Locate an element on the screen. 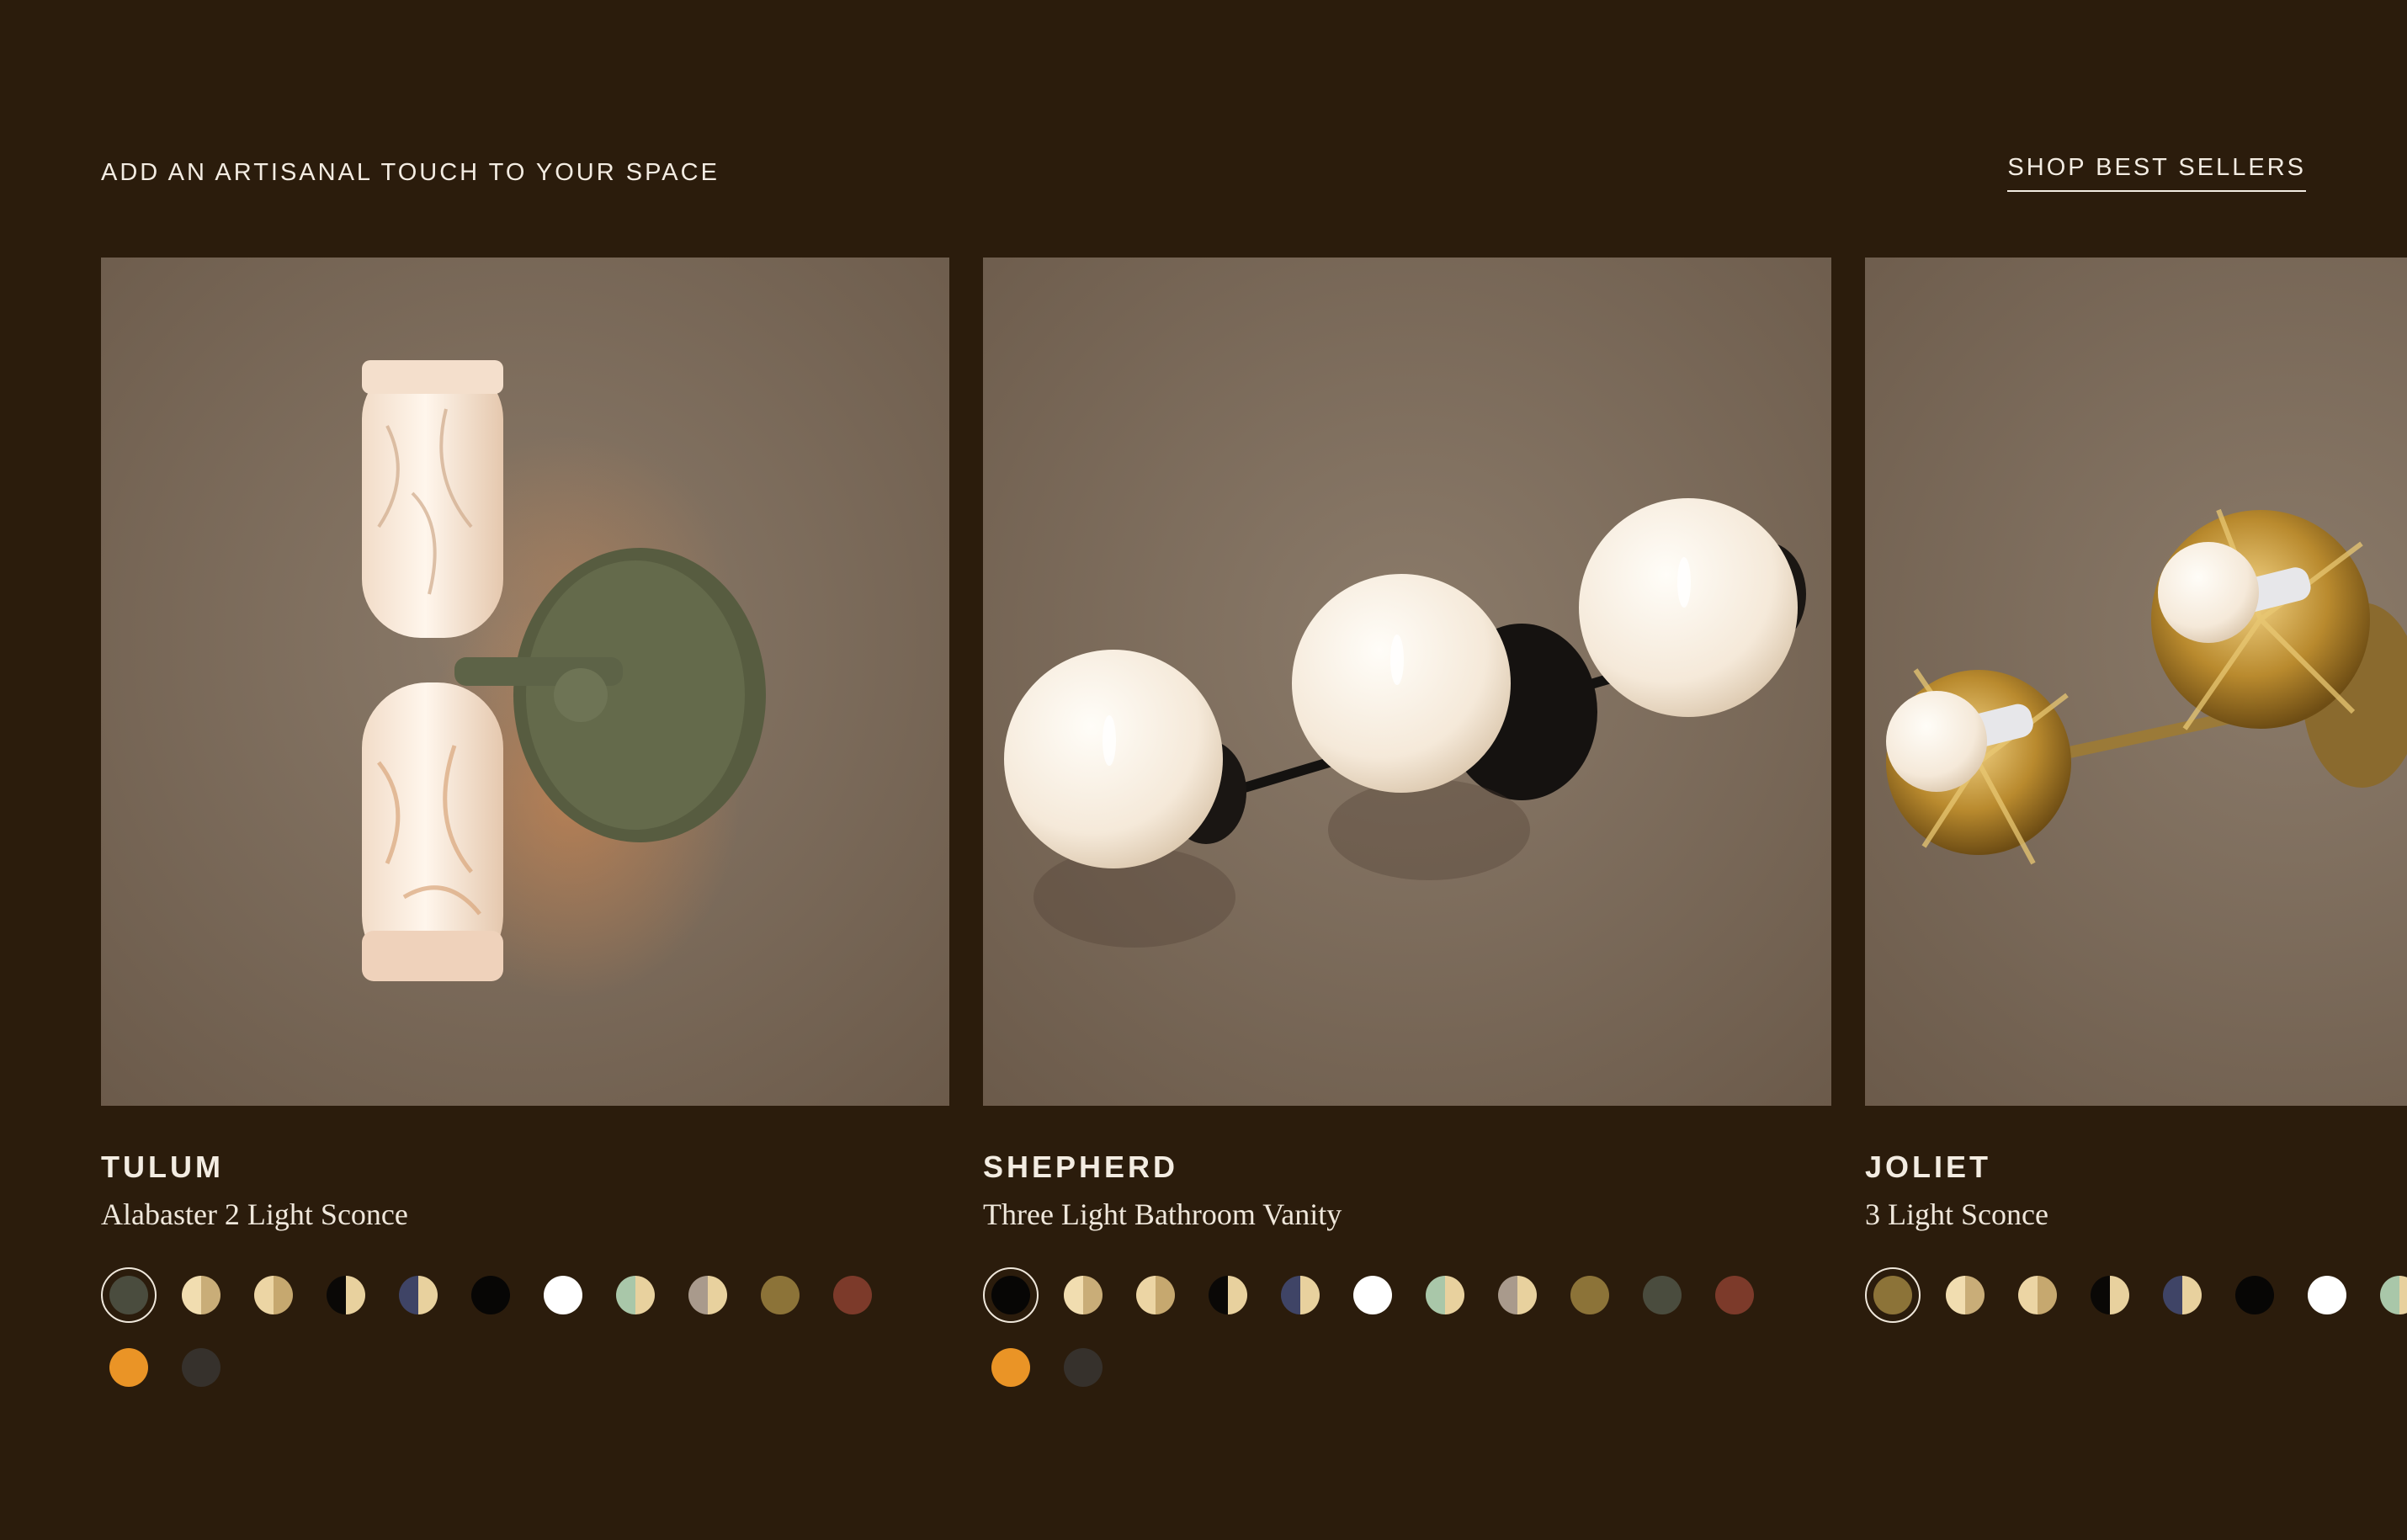 The height and width of the screenshot is (1540, 2407). product-name: 3 Light Sconce is located at coordinates (2136, 1214).